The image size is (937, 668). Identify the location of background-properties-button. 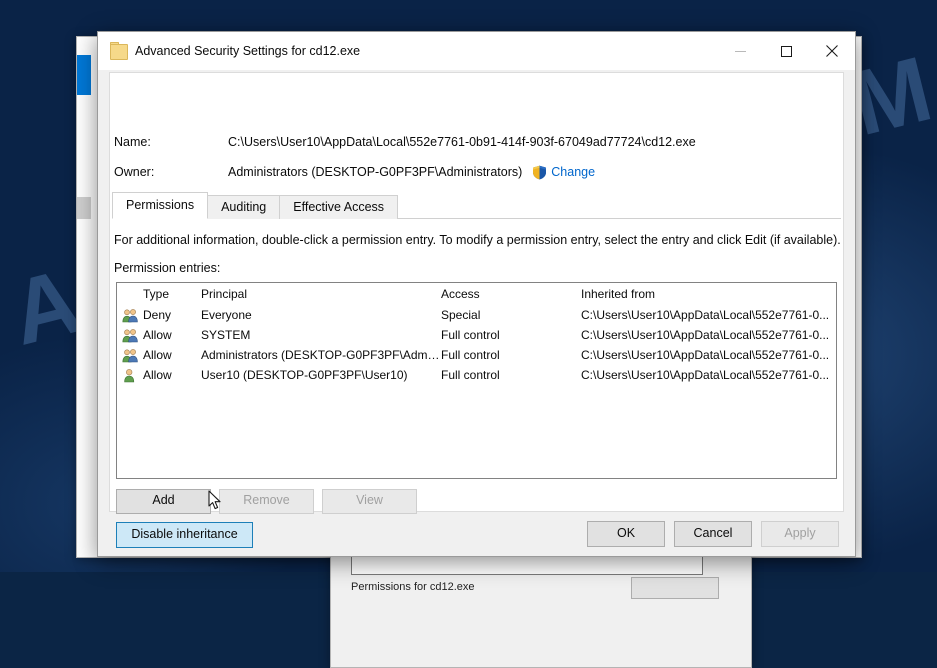
(675, 588).